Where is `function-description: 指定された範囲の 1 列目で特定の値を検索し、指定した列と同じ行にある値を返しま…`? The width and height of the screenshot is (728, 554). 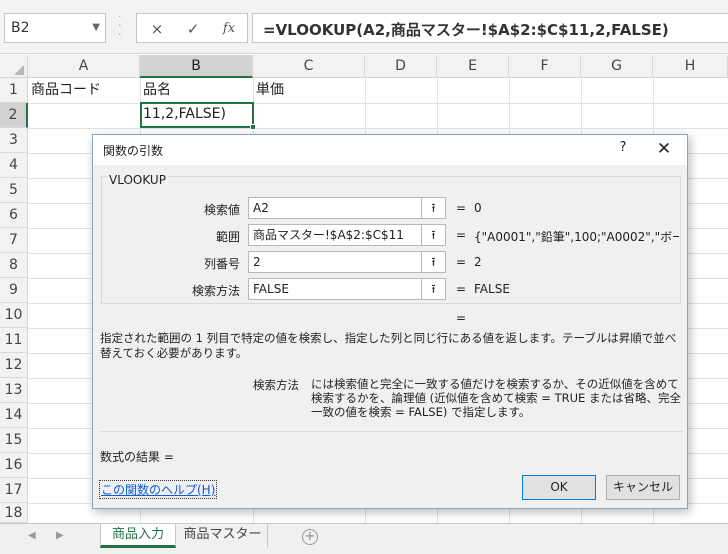 function-description: 指定された範囲の 1 列目で特定の値を検索し、指定した列と同じ行にある値を返しま… is located at coordinates (388, 345).